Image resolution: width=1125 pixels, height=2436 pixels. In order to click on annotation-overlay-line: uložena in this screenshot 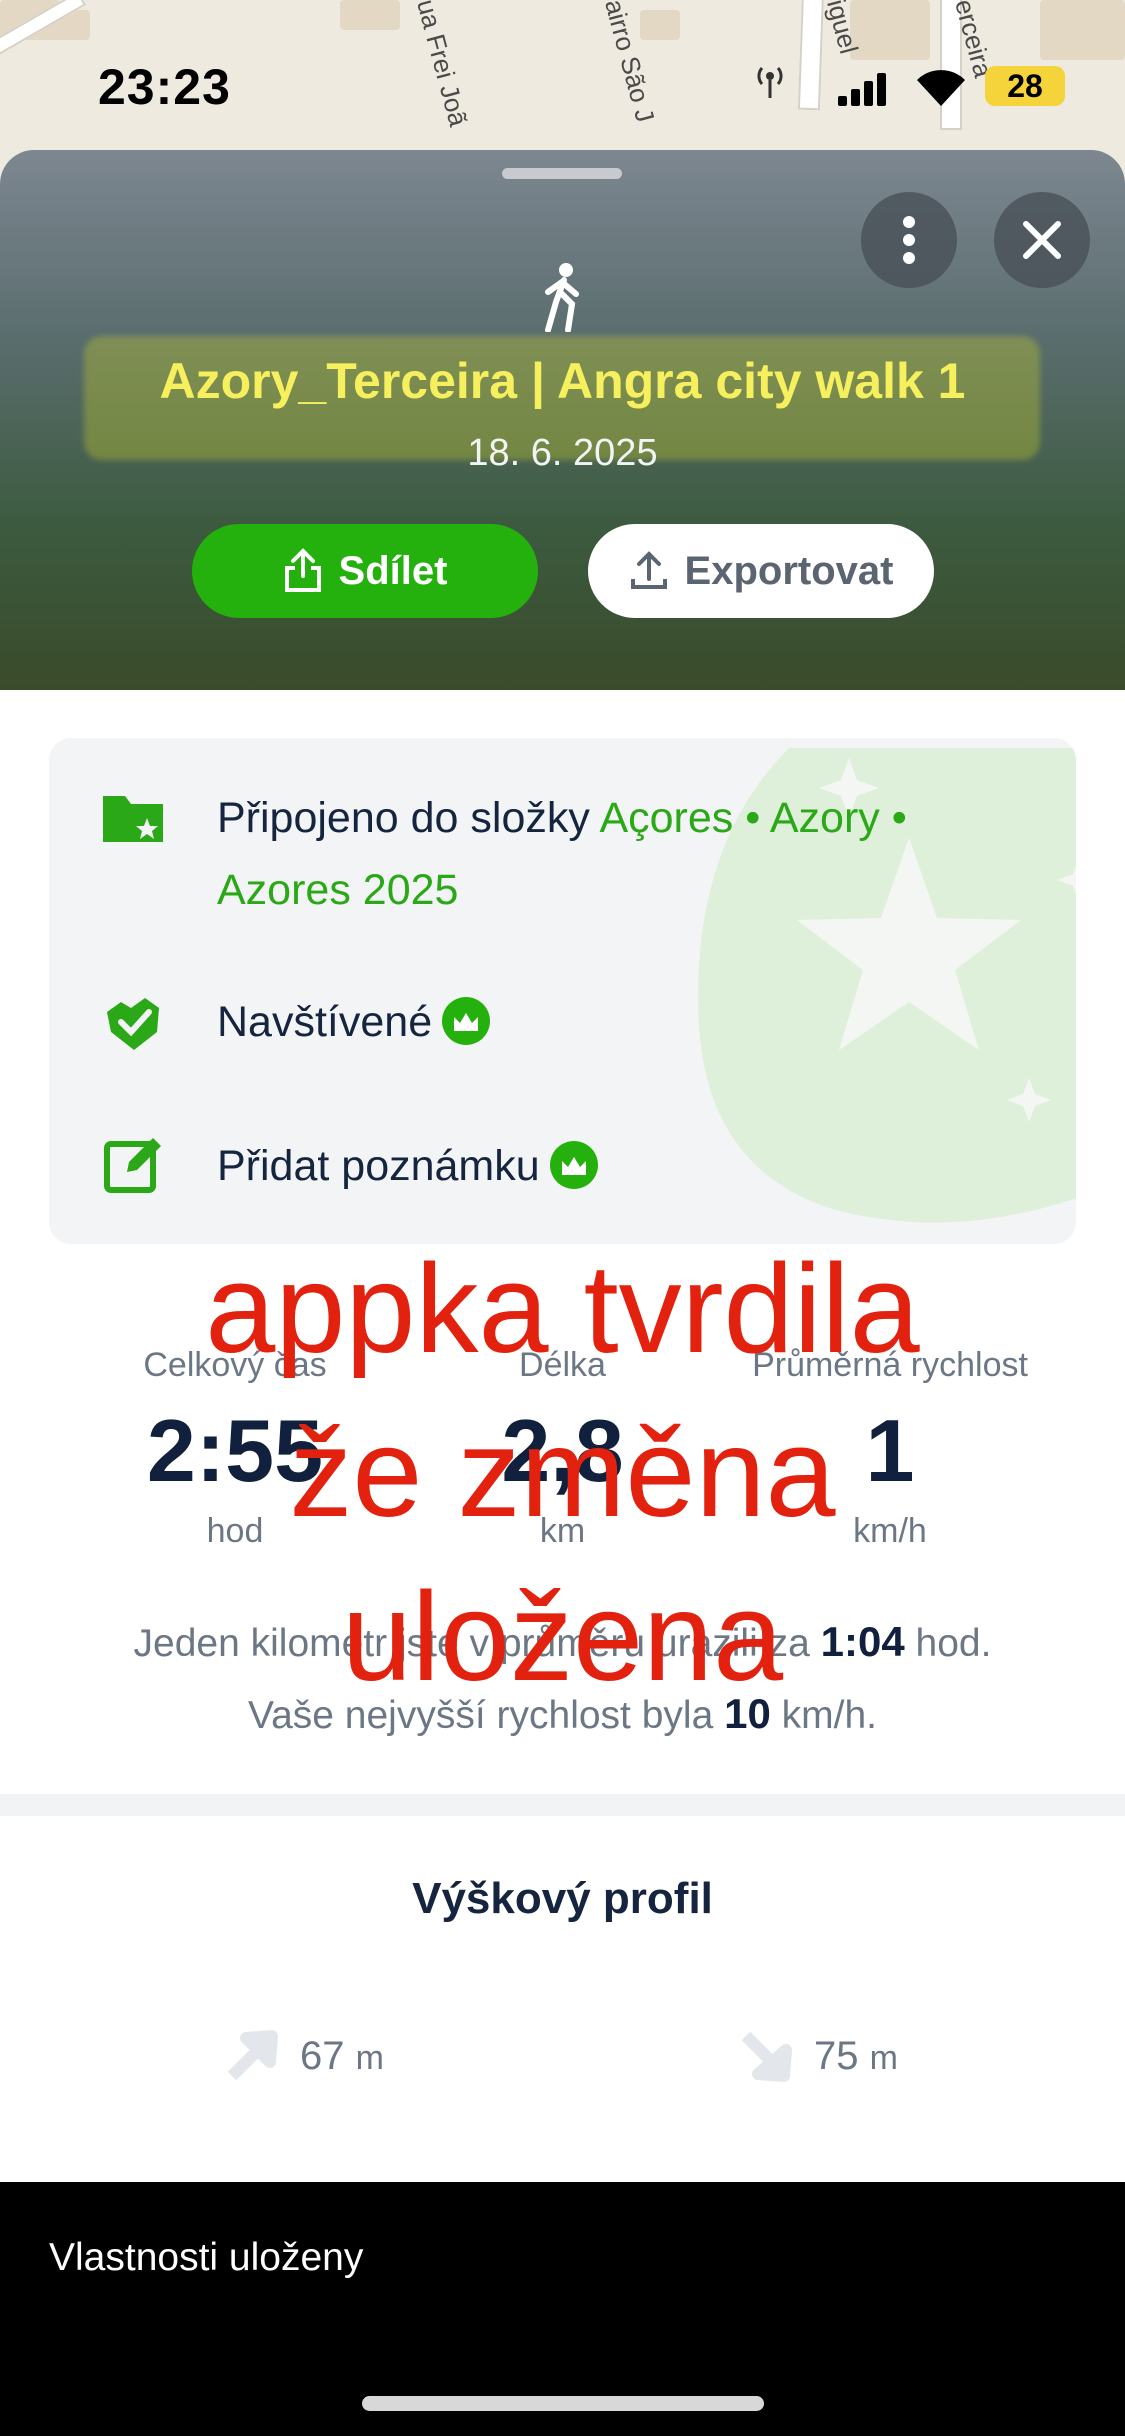, I will do `click(562, 1636)`.